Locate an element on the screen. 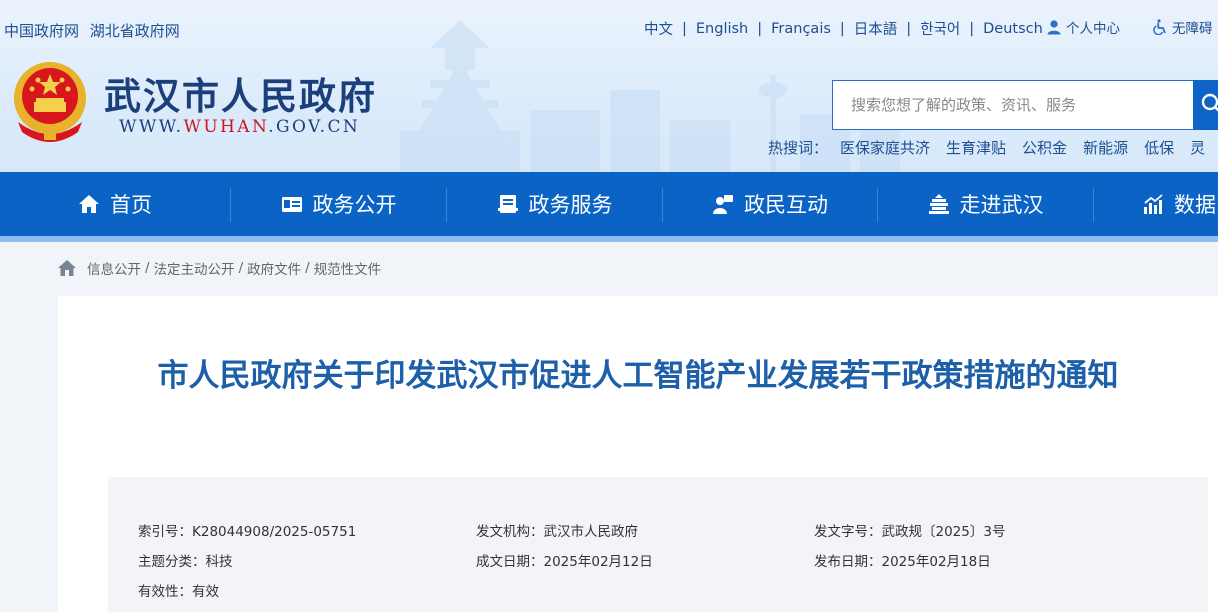  meta-issuing-org: 发文机构：武汉市人民政府 is located at coordinates (557, 530).